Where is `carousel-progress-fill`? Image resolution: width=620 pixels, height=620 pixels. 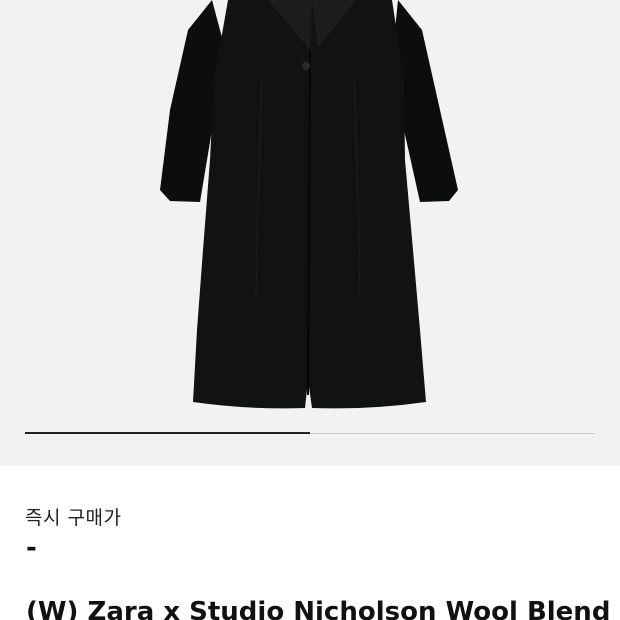
carousel-progress-fill is located at coordinates (167, 433).